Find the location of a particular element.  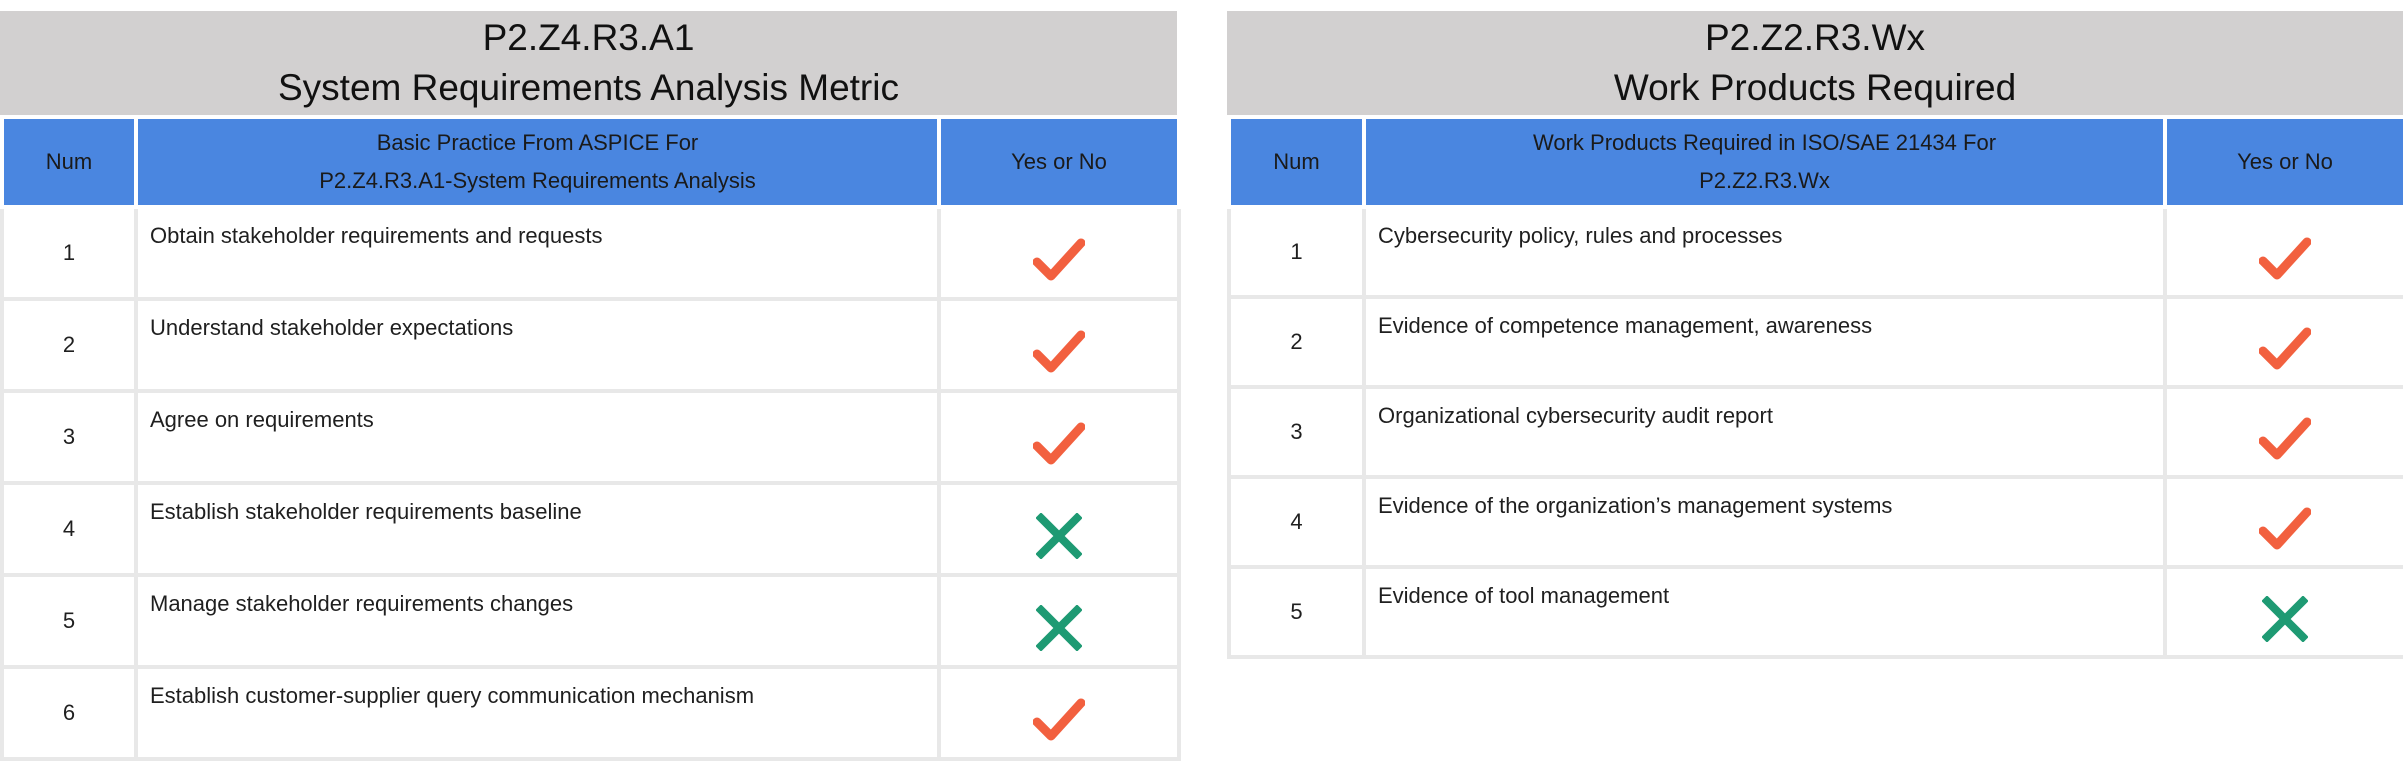

table-row: 3 Agree on requirements is located at coordinates (590, 437).